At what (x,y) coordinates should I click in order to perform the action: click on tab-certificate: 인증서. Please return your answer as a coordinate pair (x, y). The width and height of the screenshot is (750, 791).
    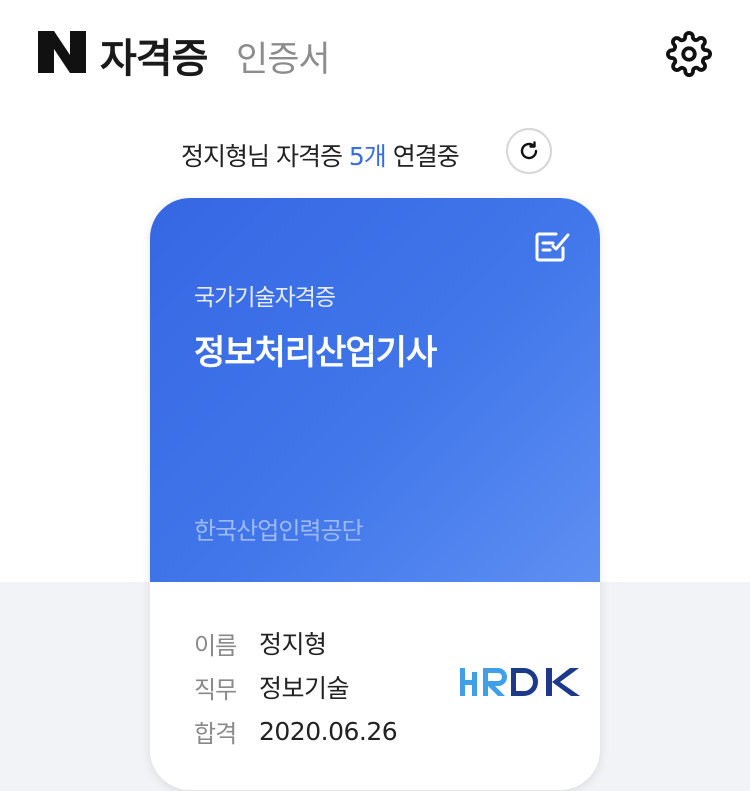
    Looking at the image, I should click on (283, 56).